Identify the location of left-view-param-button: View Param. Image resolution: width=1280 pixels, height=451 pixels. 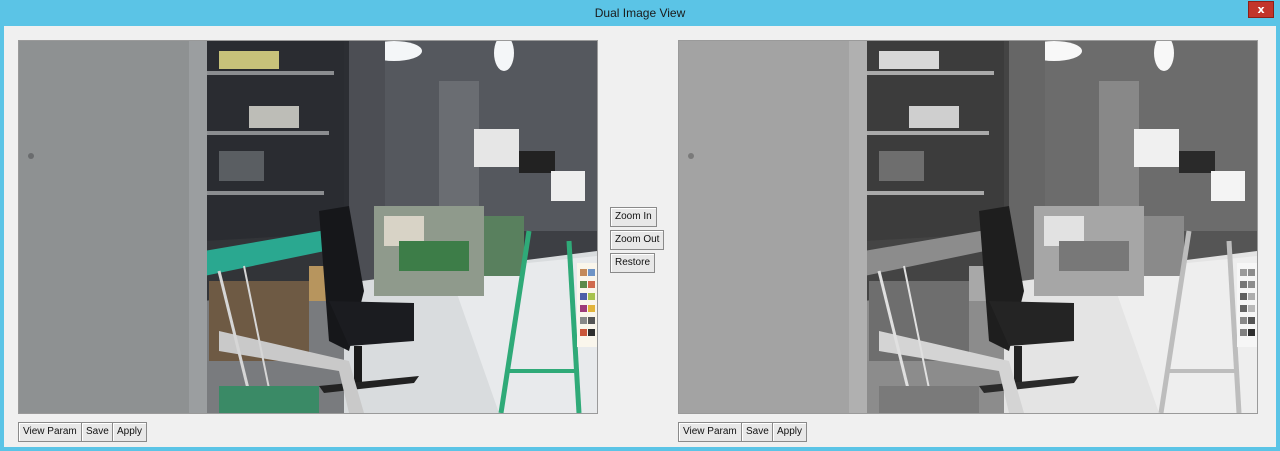
(50, 432).